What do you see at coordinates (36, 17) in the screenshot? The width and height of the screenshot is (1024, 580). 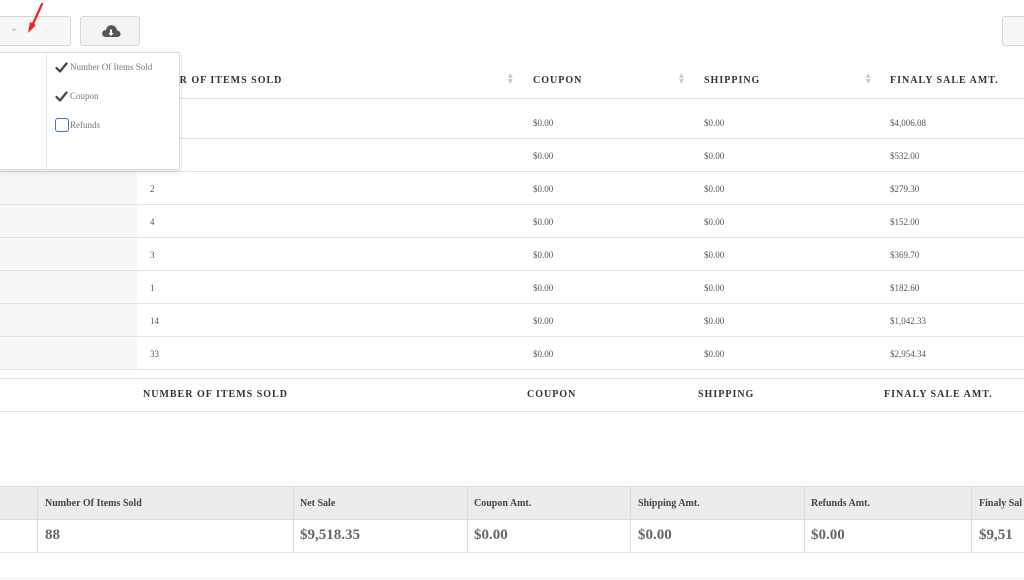 I see `annotation-arrow-icon` at bounding box center [36, 17].